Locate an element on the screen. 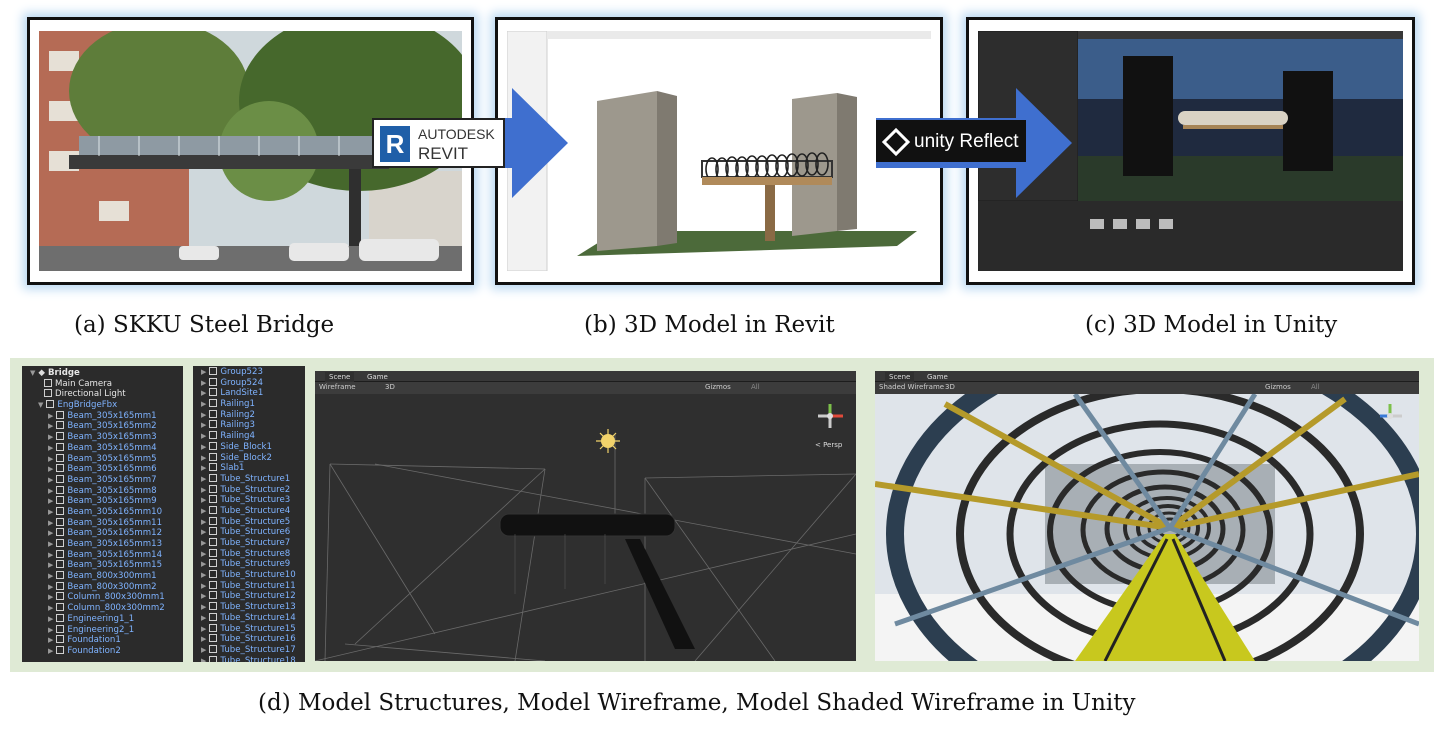 This screenshot has height=729, width=1451. hierarchy-item: ▶ Tube_Structure8 is located at coordinates (253, 554).